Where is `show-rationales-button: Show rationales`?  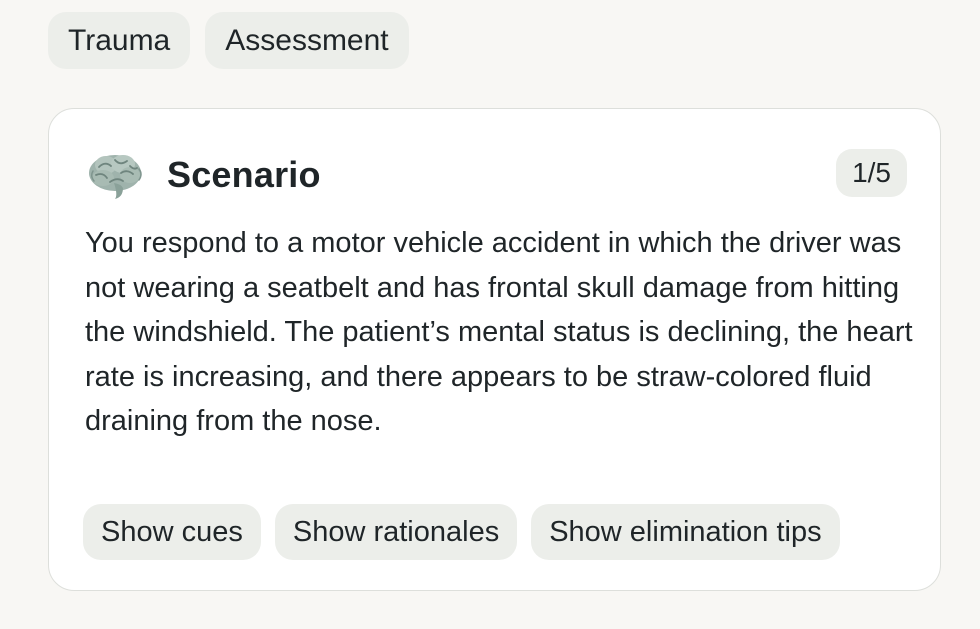 show-rationales-button: Show rationales is located at coordinates (396, 532).